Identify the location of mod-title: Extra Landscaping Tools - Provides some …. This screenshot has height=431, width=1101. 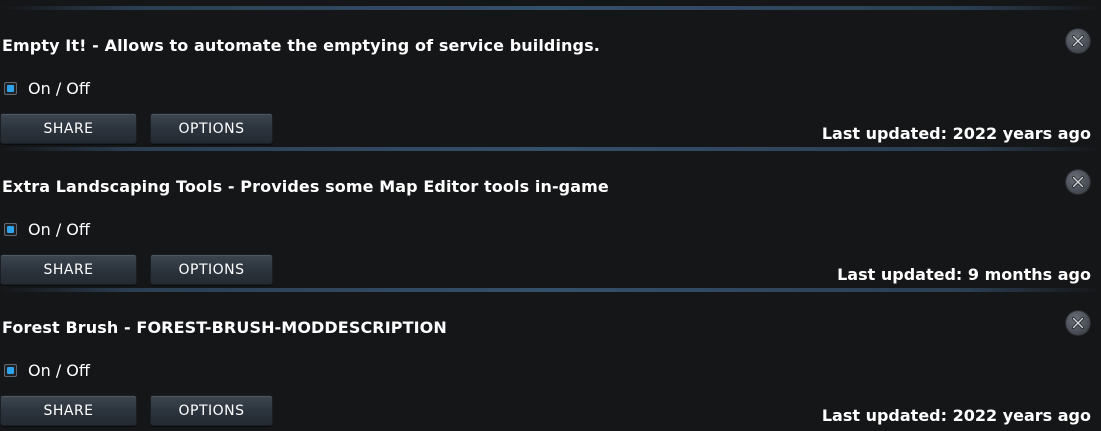
(305, 186).